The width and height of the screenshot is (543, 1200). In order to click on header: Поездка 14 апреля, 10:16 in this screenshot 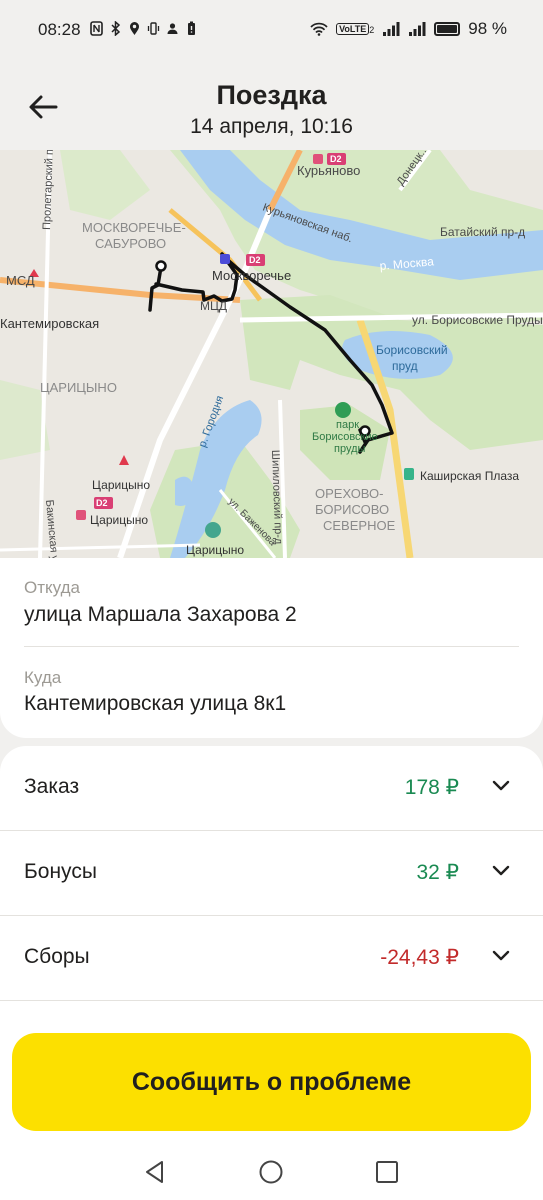, I will do `click(271, 106)`.